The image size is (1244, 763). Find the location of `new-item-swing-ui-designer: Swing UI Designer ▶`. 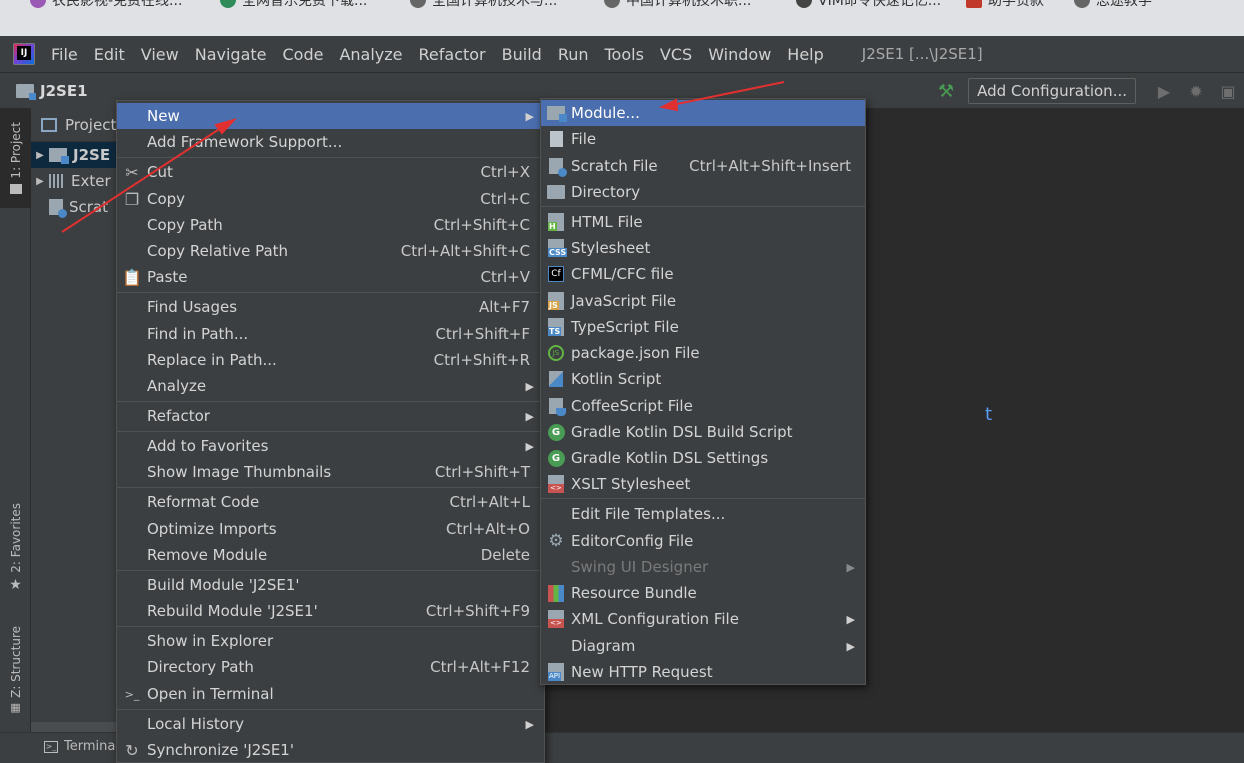

new-item-swing-ui-designer: Swing UI Designer ▶ is located at coordinates (703, 567).